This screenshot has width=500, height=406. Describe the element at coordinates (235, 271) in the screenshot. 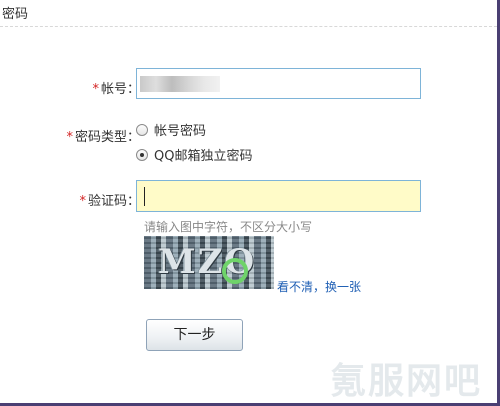

I see `captcha-noise-ring` at that location.